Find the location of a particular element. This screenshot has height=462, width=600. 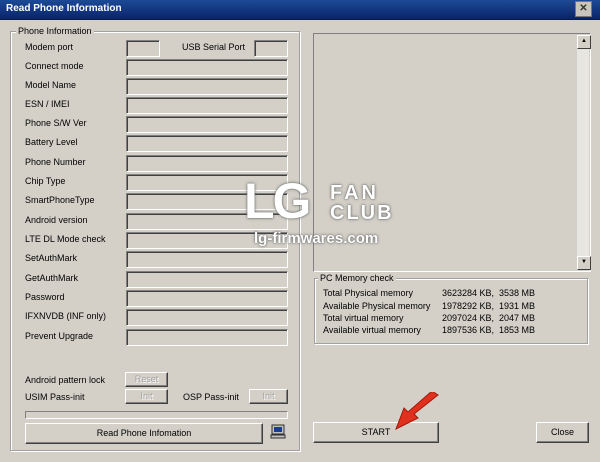

field-label: GetAuthMark is located at coordinates (52, 278).